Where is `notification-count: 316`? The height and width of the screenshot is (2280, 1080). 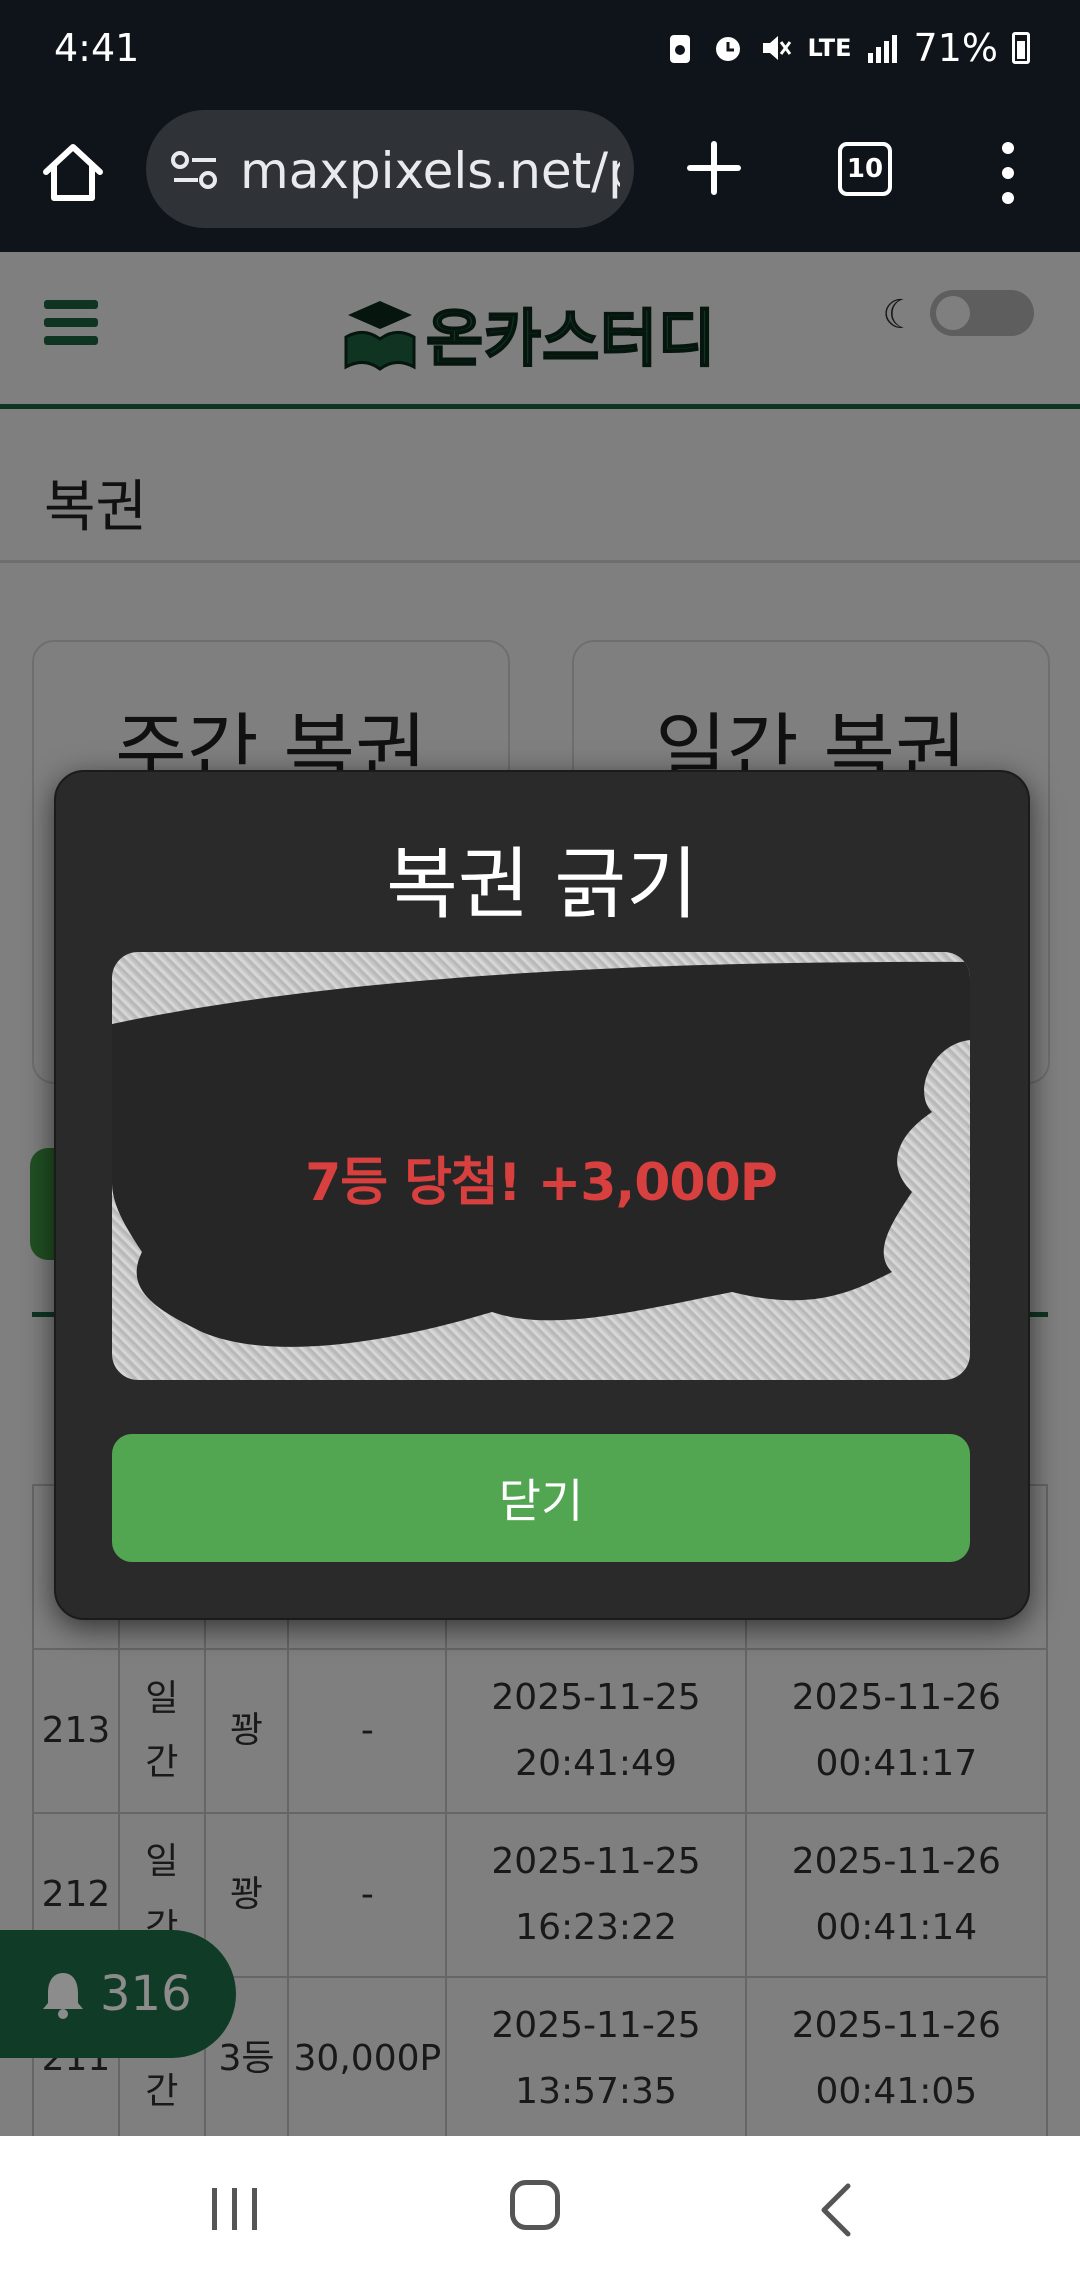 notification-count: 316 is located at coordinates (146, 1994).